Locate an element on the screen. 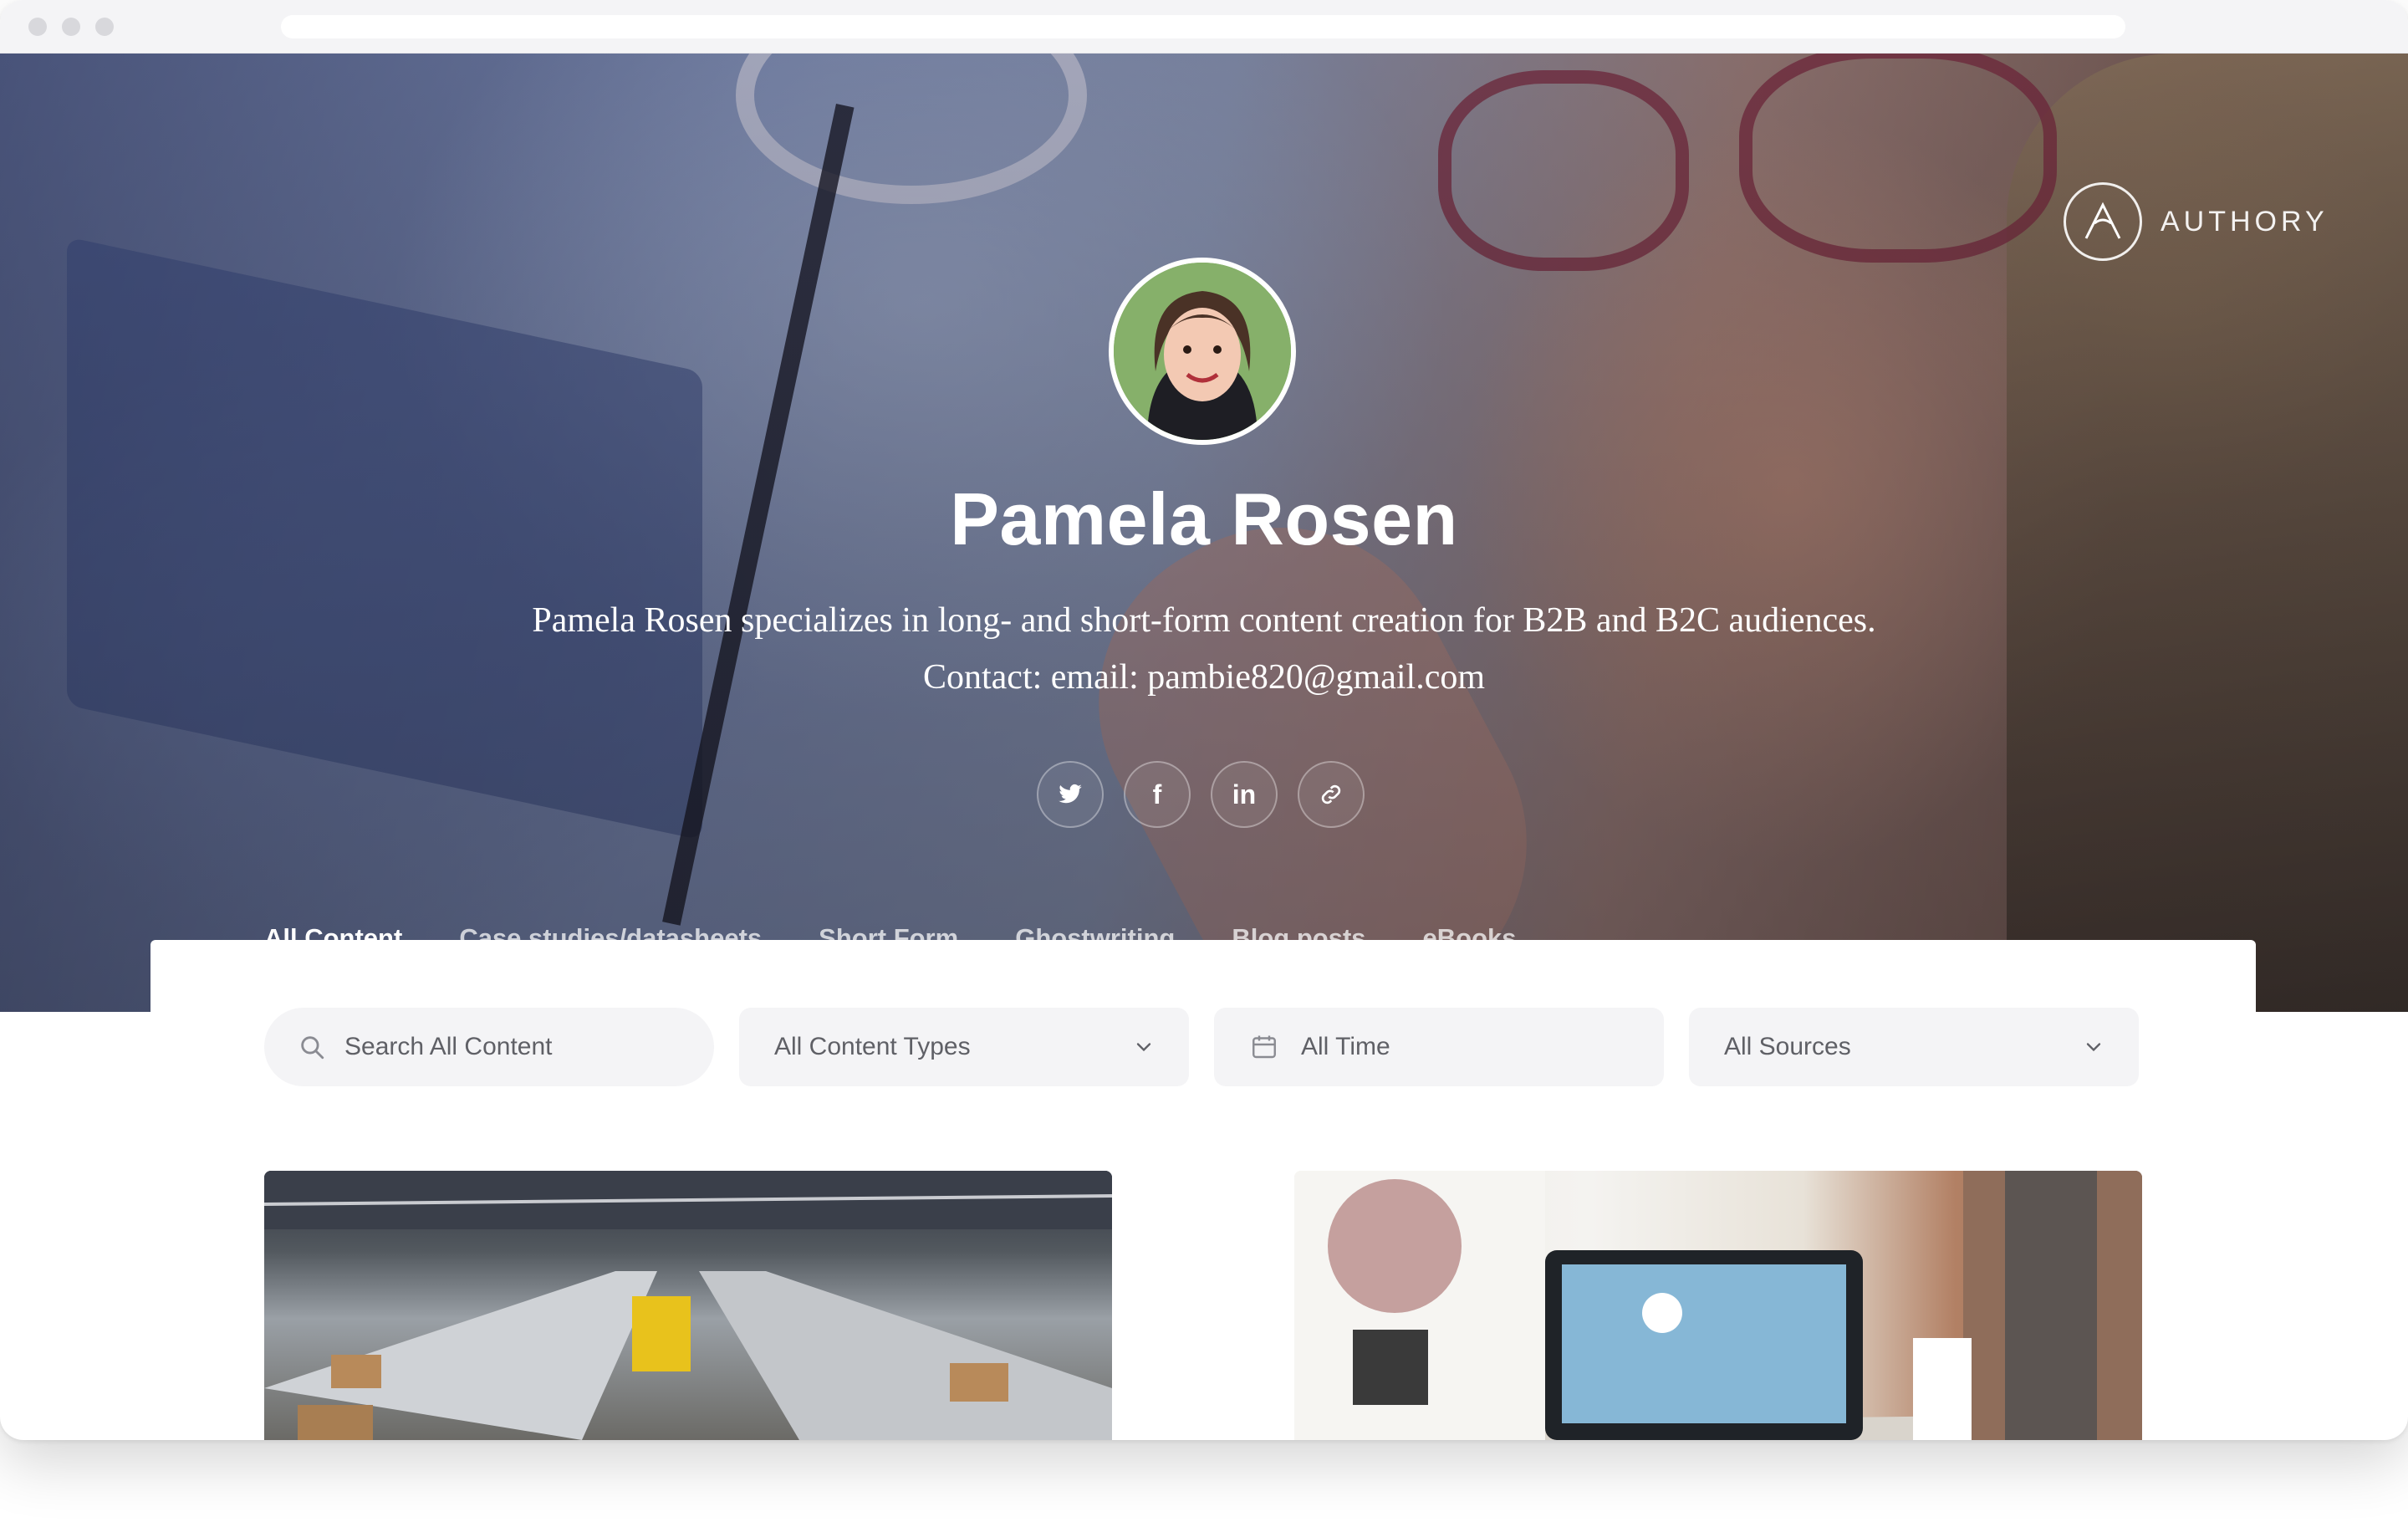  window-close-dot is located at coordinates (38, 27).